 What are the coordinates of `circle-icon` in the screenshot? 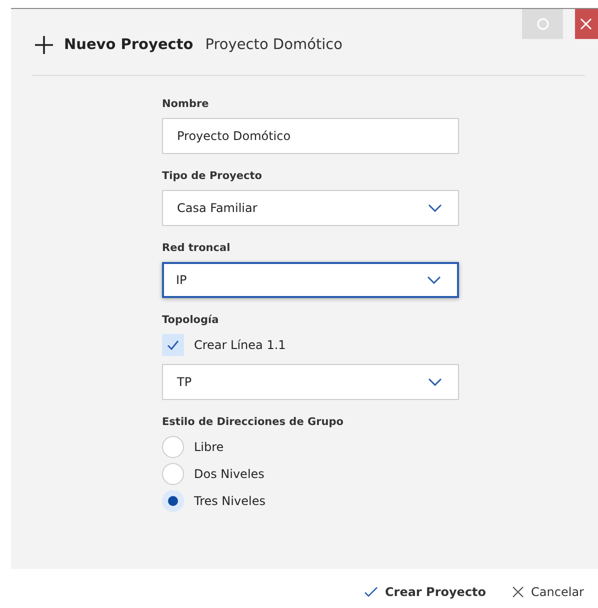 It's located at (542, 24).